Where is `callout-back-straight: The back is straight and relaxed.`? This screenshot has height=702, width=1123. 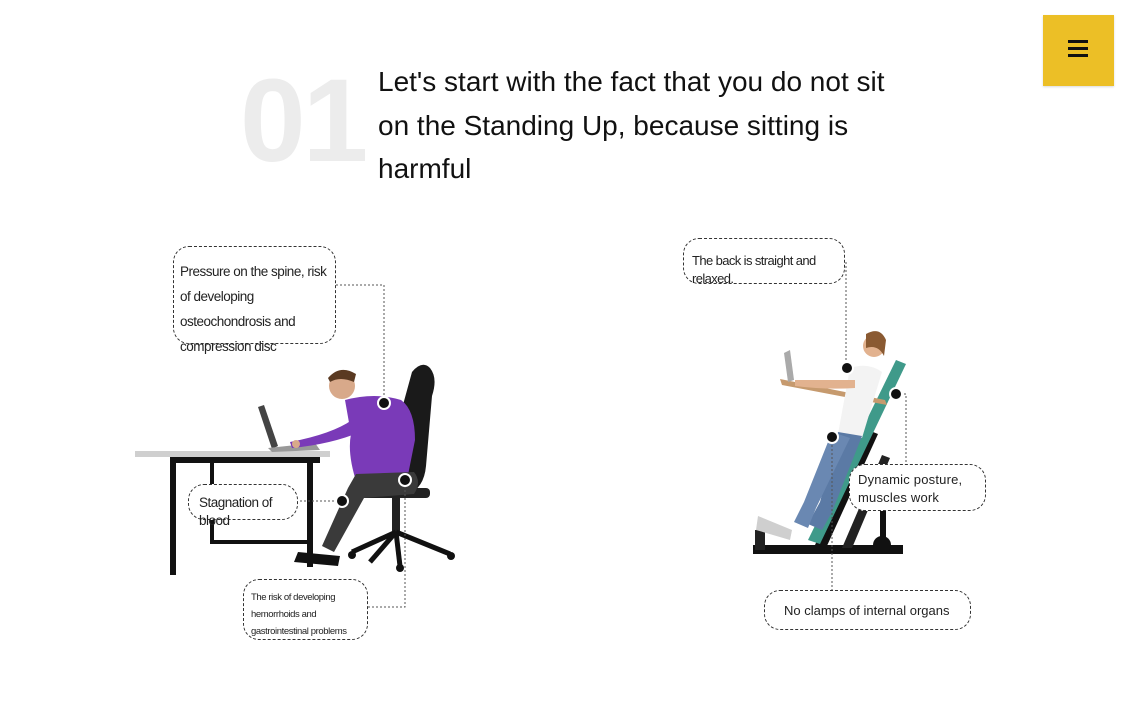
callout-back-straight: The back is straight and relaxed. is located at coordinates (764, 262).